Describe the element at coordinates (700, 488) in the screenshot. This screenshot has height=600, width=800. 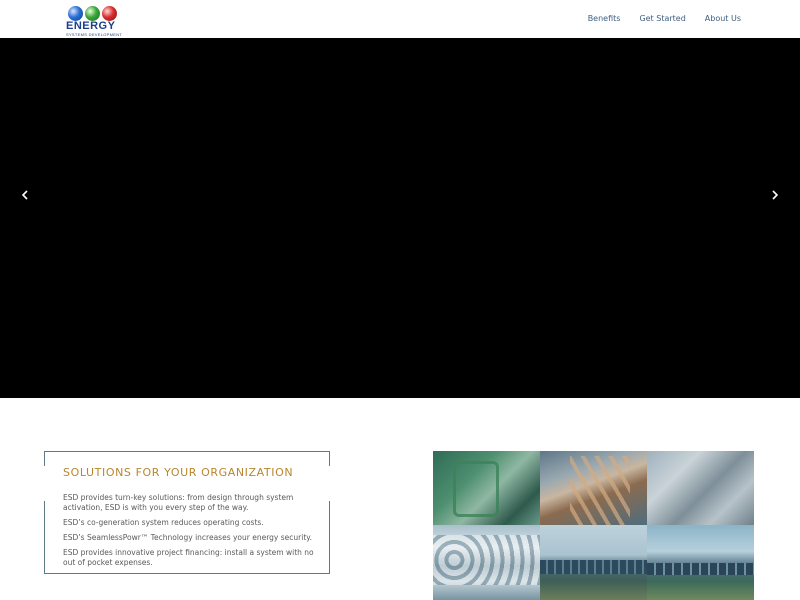
I see `gallery-image-gas-meters` at that location.